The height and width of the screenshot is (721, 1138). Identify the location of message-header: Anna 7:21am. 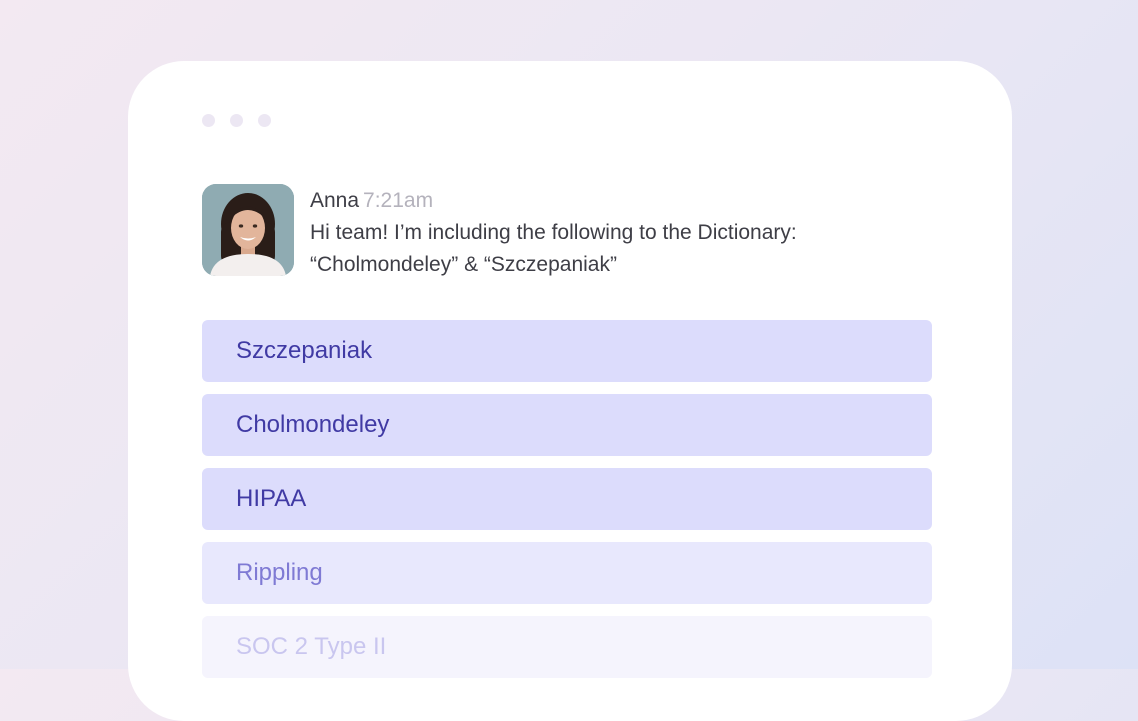
(553, 201).